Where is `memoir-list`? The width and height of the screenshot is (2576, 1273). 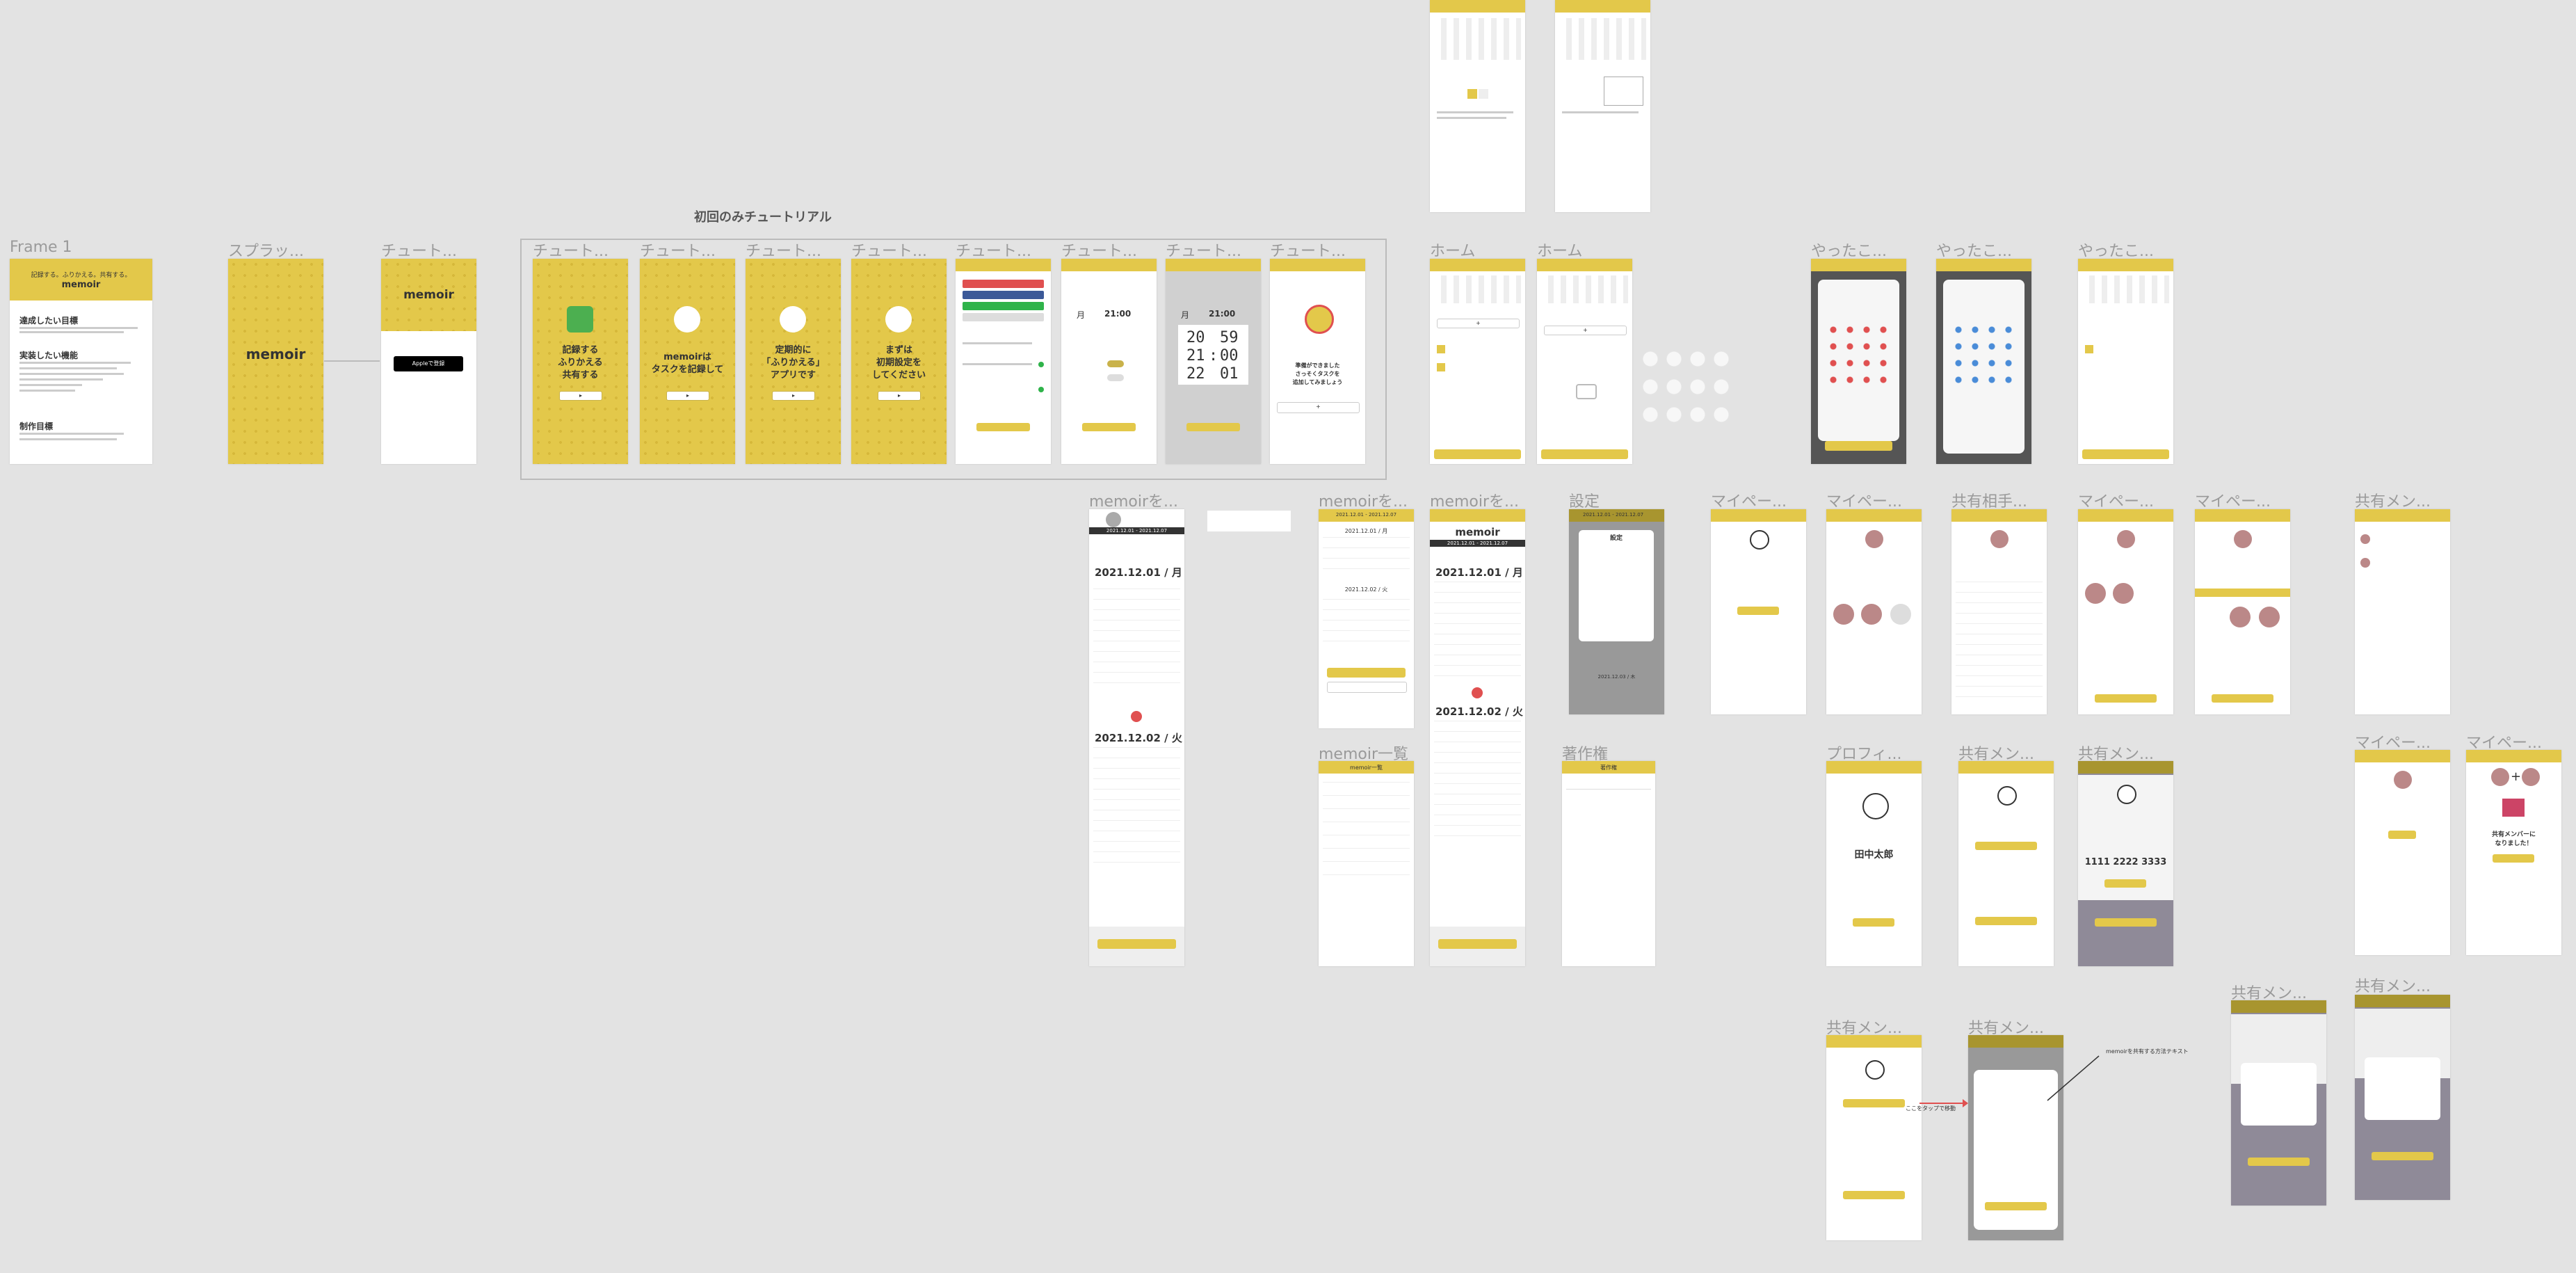
memoir-list is located at coordinates (1366, 832).